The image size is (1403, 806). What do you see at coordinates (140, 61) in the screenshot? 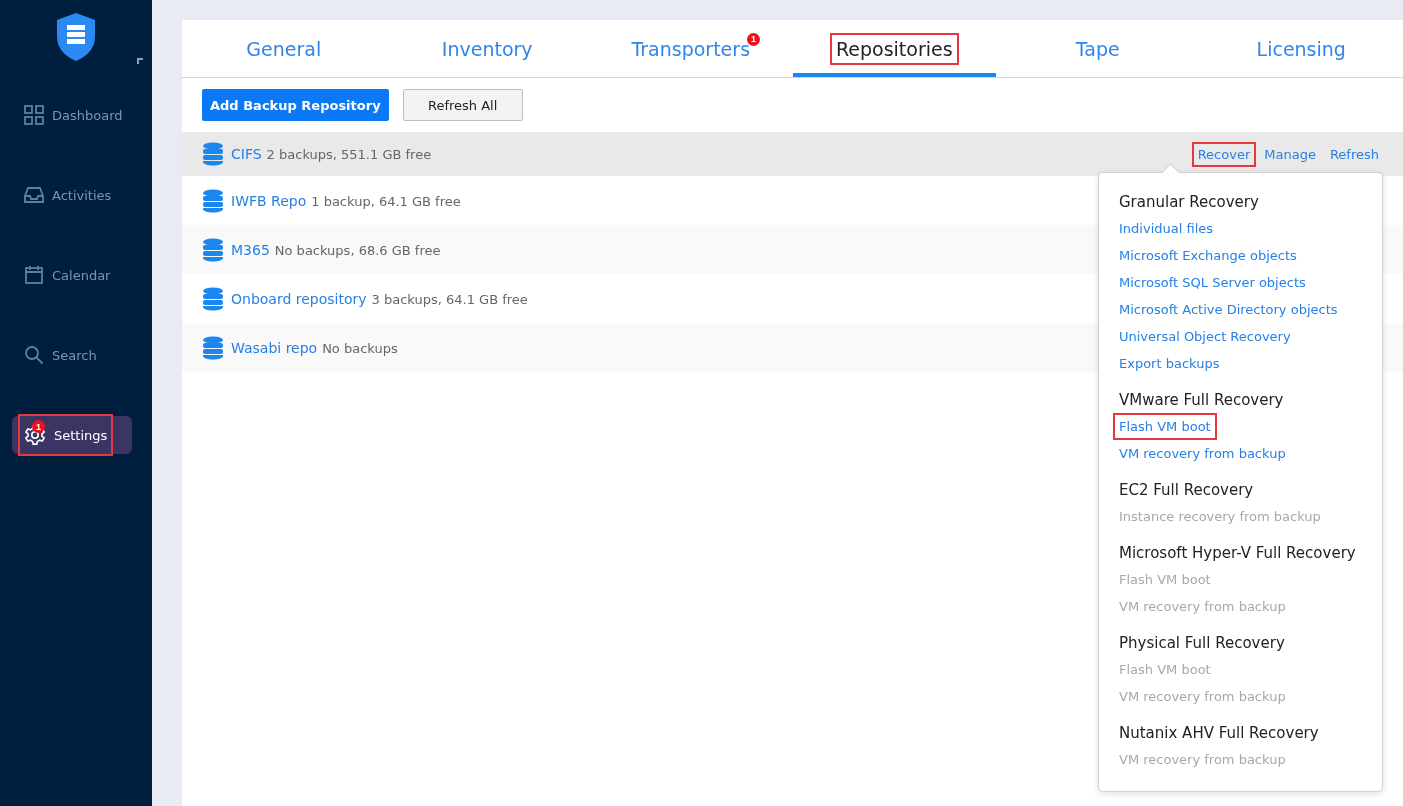
I see `corner-icon` at bounding box center [140, 61].